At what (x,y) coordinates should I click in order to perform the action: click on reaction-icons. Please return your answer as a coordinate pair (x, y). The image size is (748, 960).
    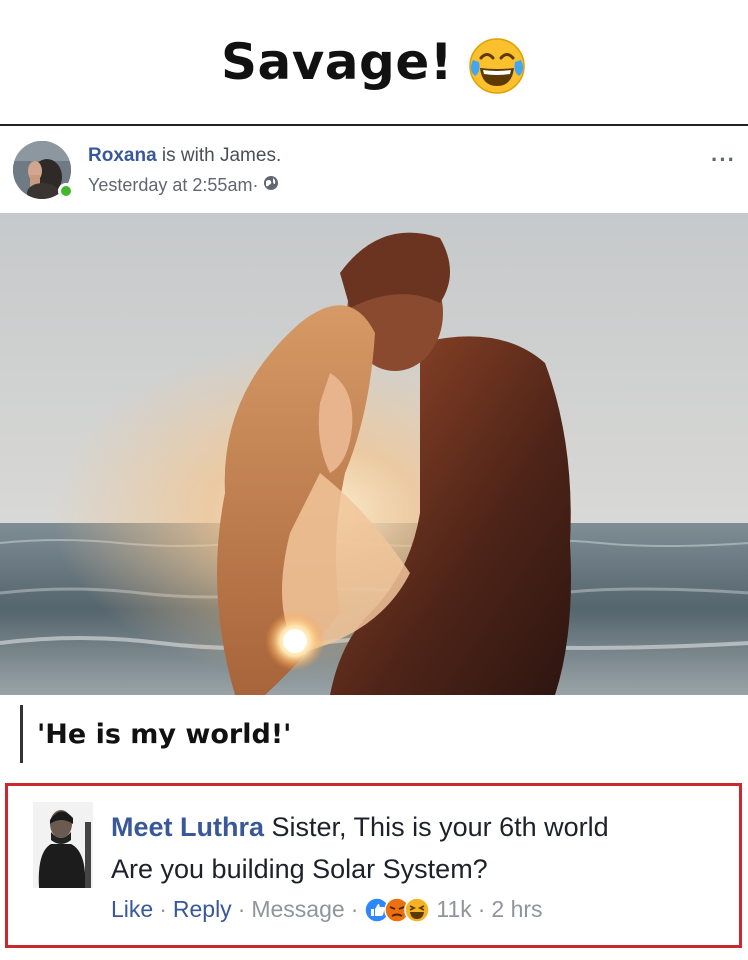
    Looking at the image, I should click on (397, 909).